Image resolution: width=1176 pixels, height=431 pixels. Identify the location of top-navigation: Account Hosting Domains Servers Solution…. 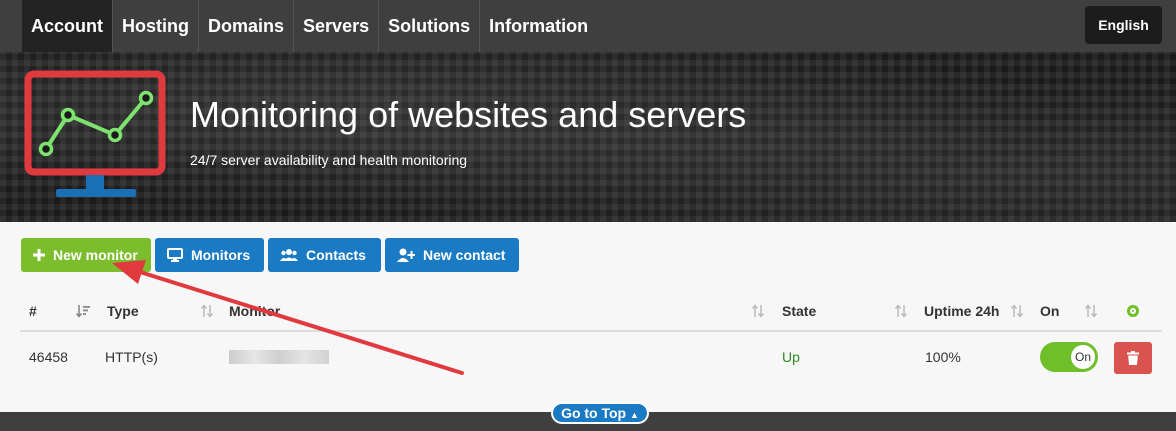
(588, 26).